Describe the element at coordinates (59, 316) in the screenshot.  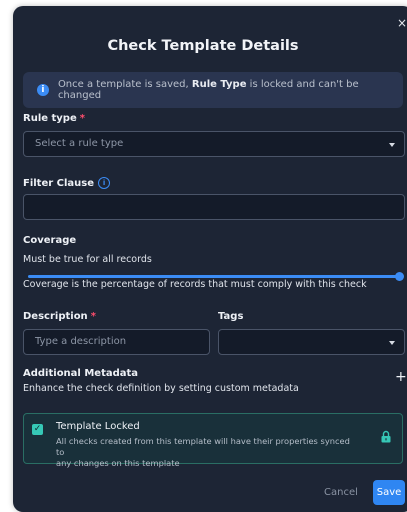
I see `description-label: Description *` at that location.